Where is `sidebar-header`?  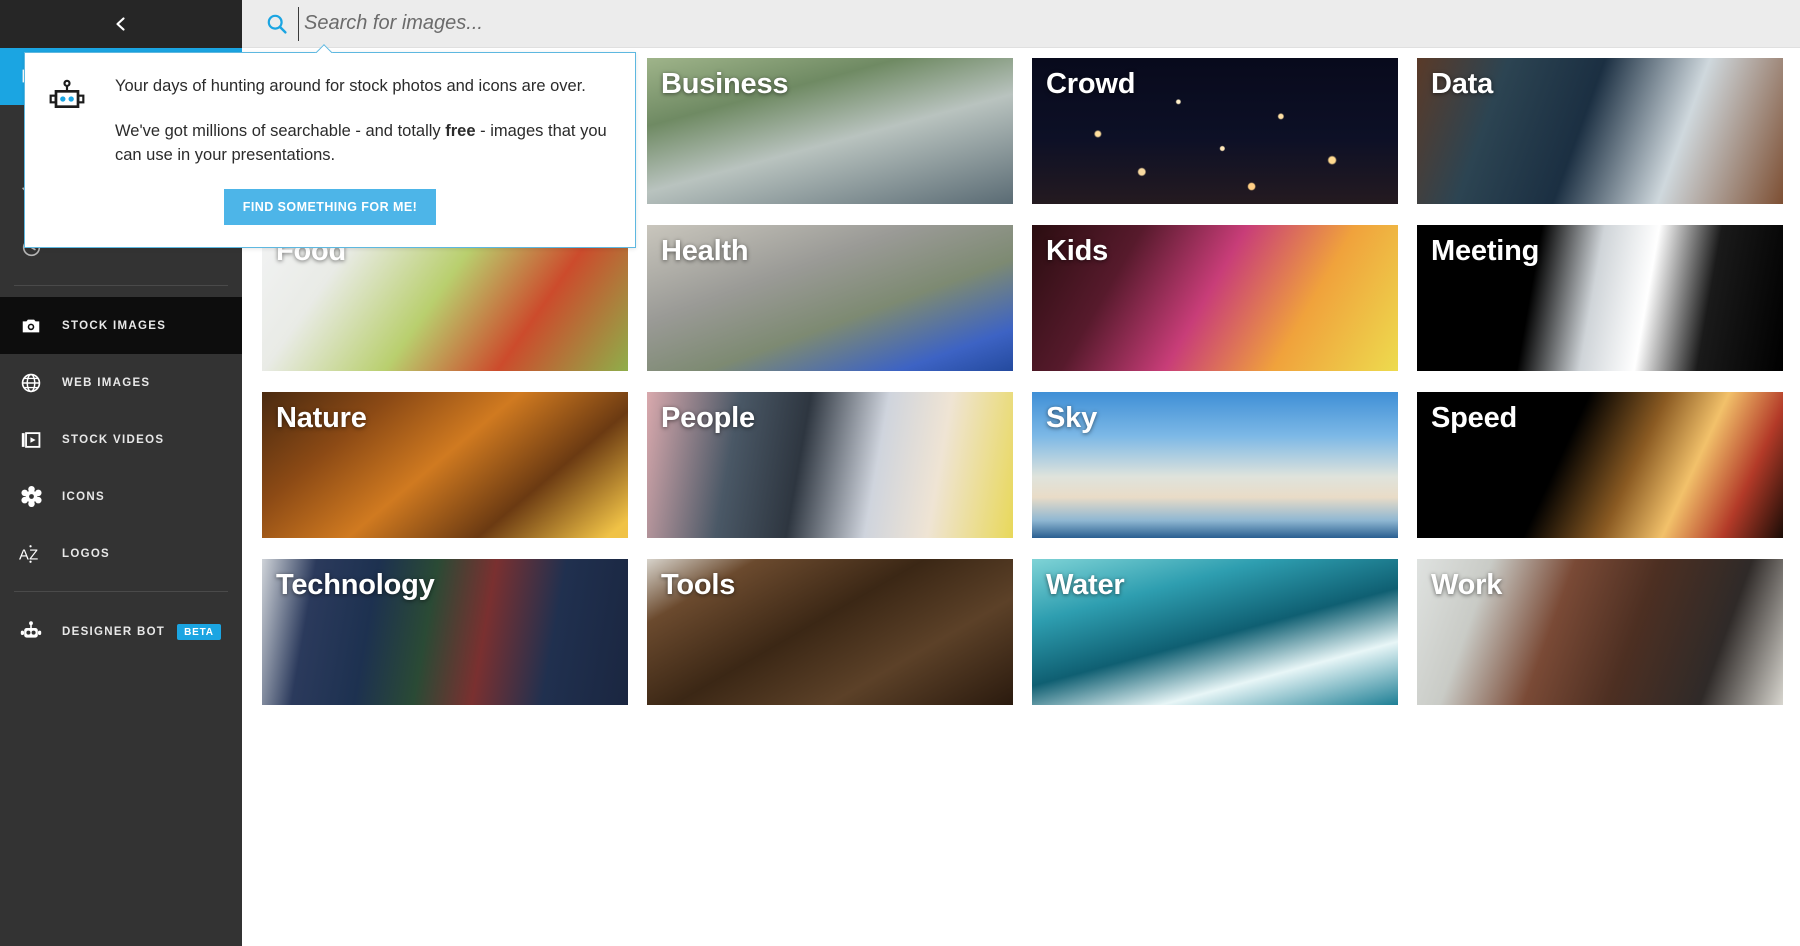
sidebar-header is located at coordinates (121, 24).